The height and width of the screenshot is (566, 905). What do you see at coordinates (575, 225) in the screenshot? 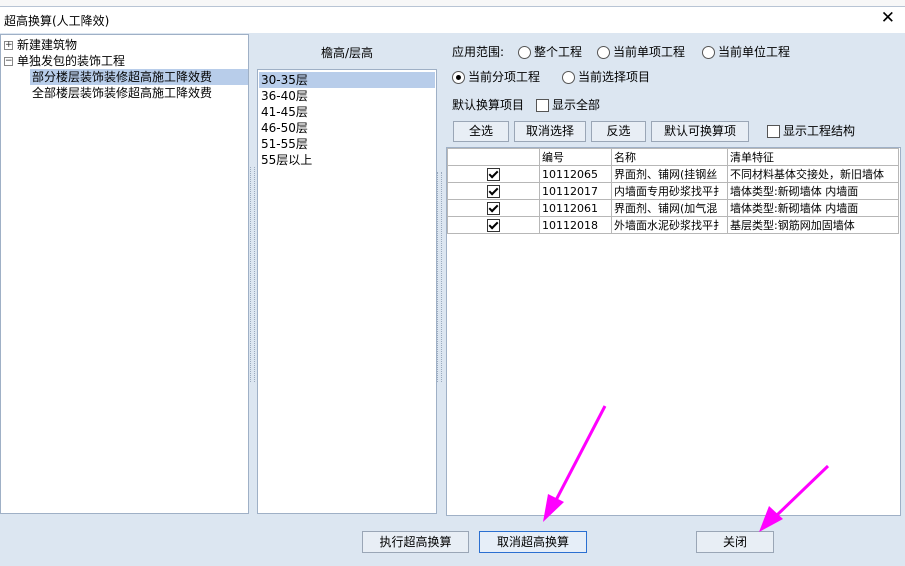
I see `code-cell: 10112018` at bounding box center [575, 225].